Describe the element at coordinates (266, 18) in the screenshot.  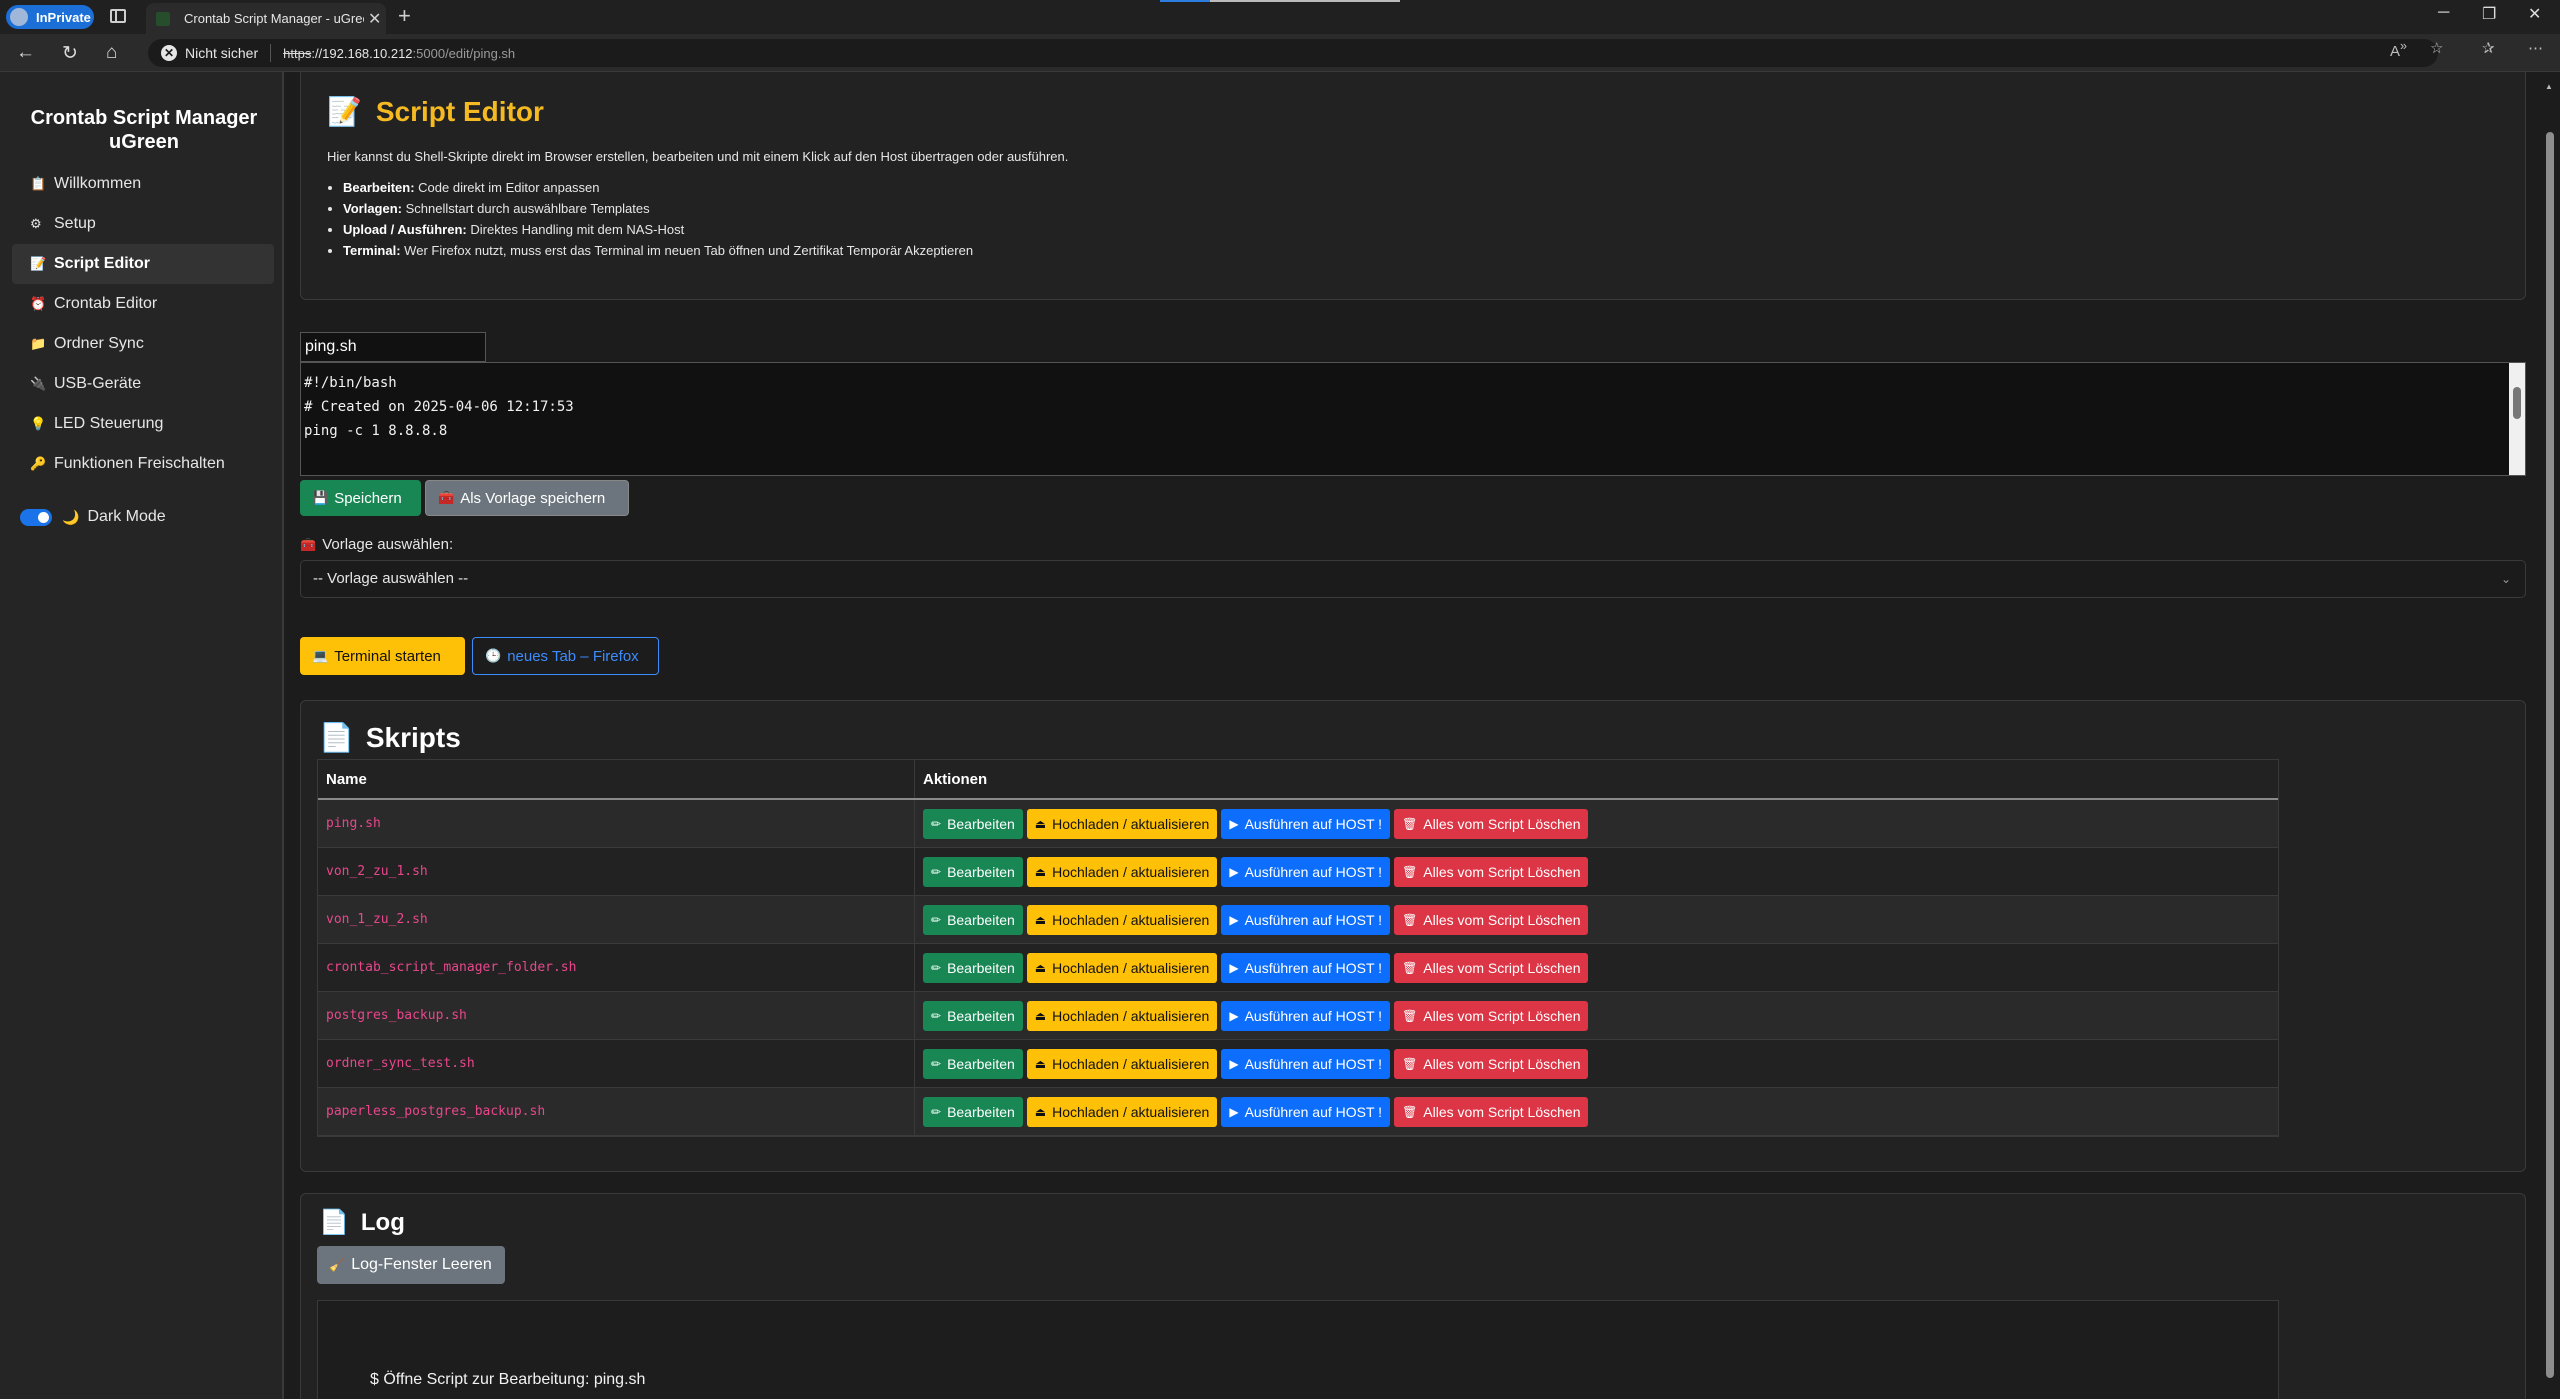
I see `browser-tab: Crontab Script Manager - uGreen ✕` at that location.